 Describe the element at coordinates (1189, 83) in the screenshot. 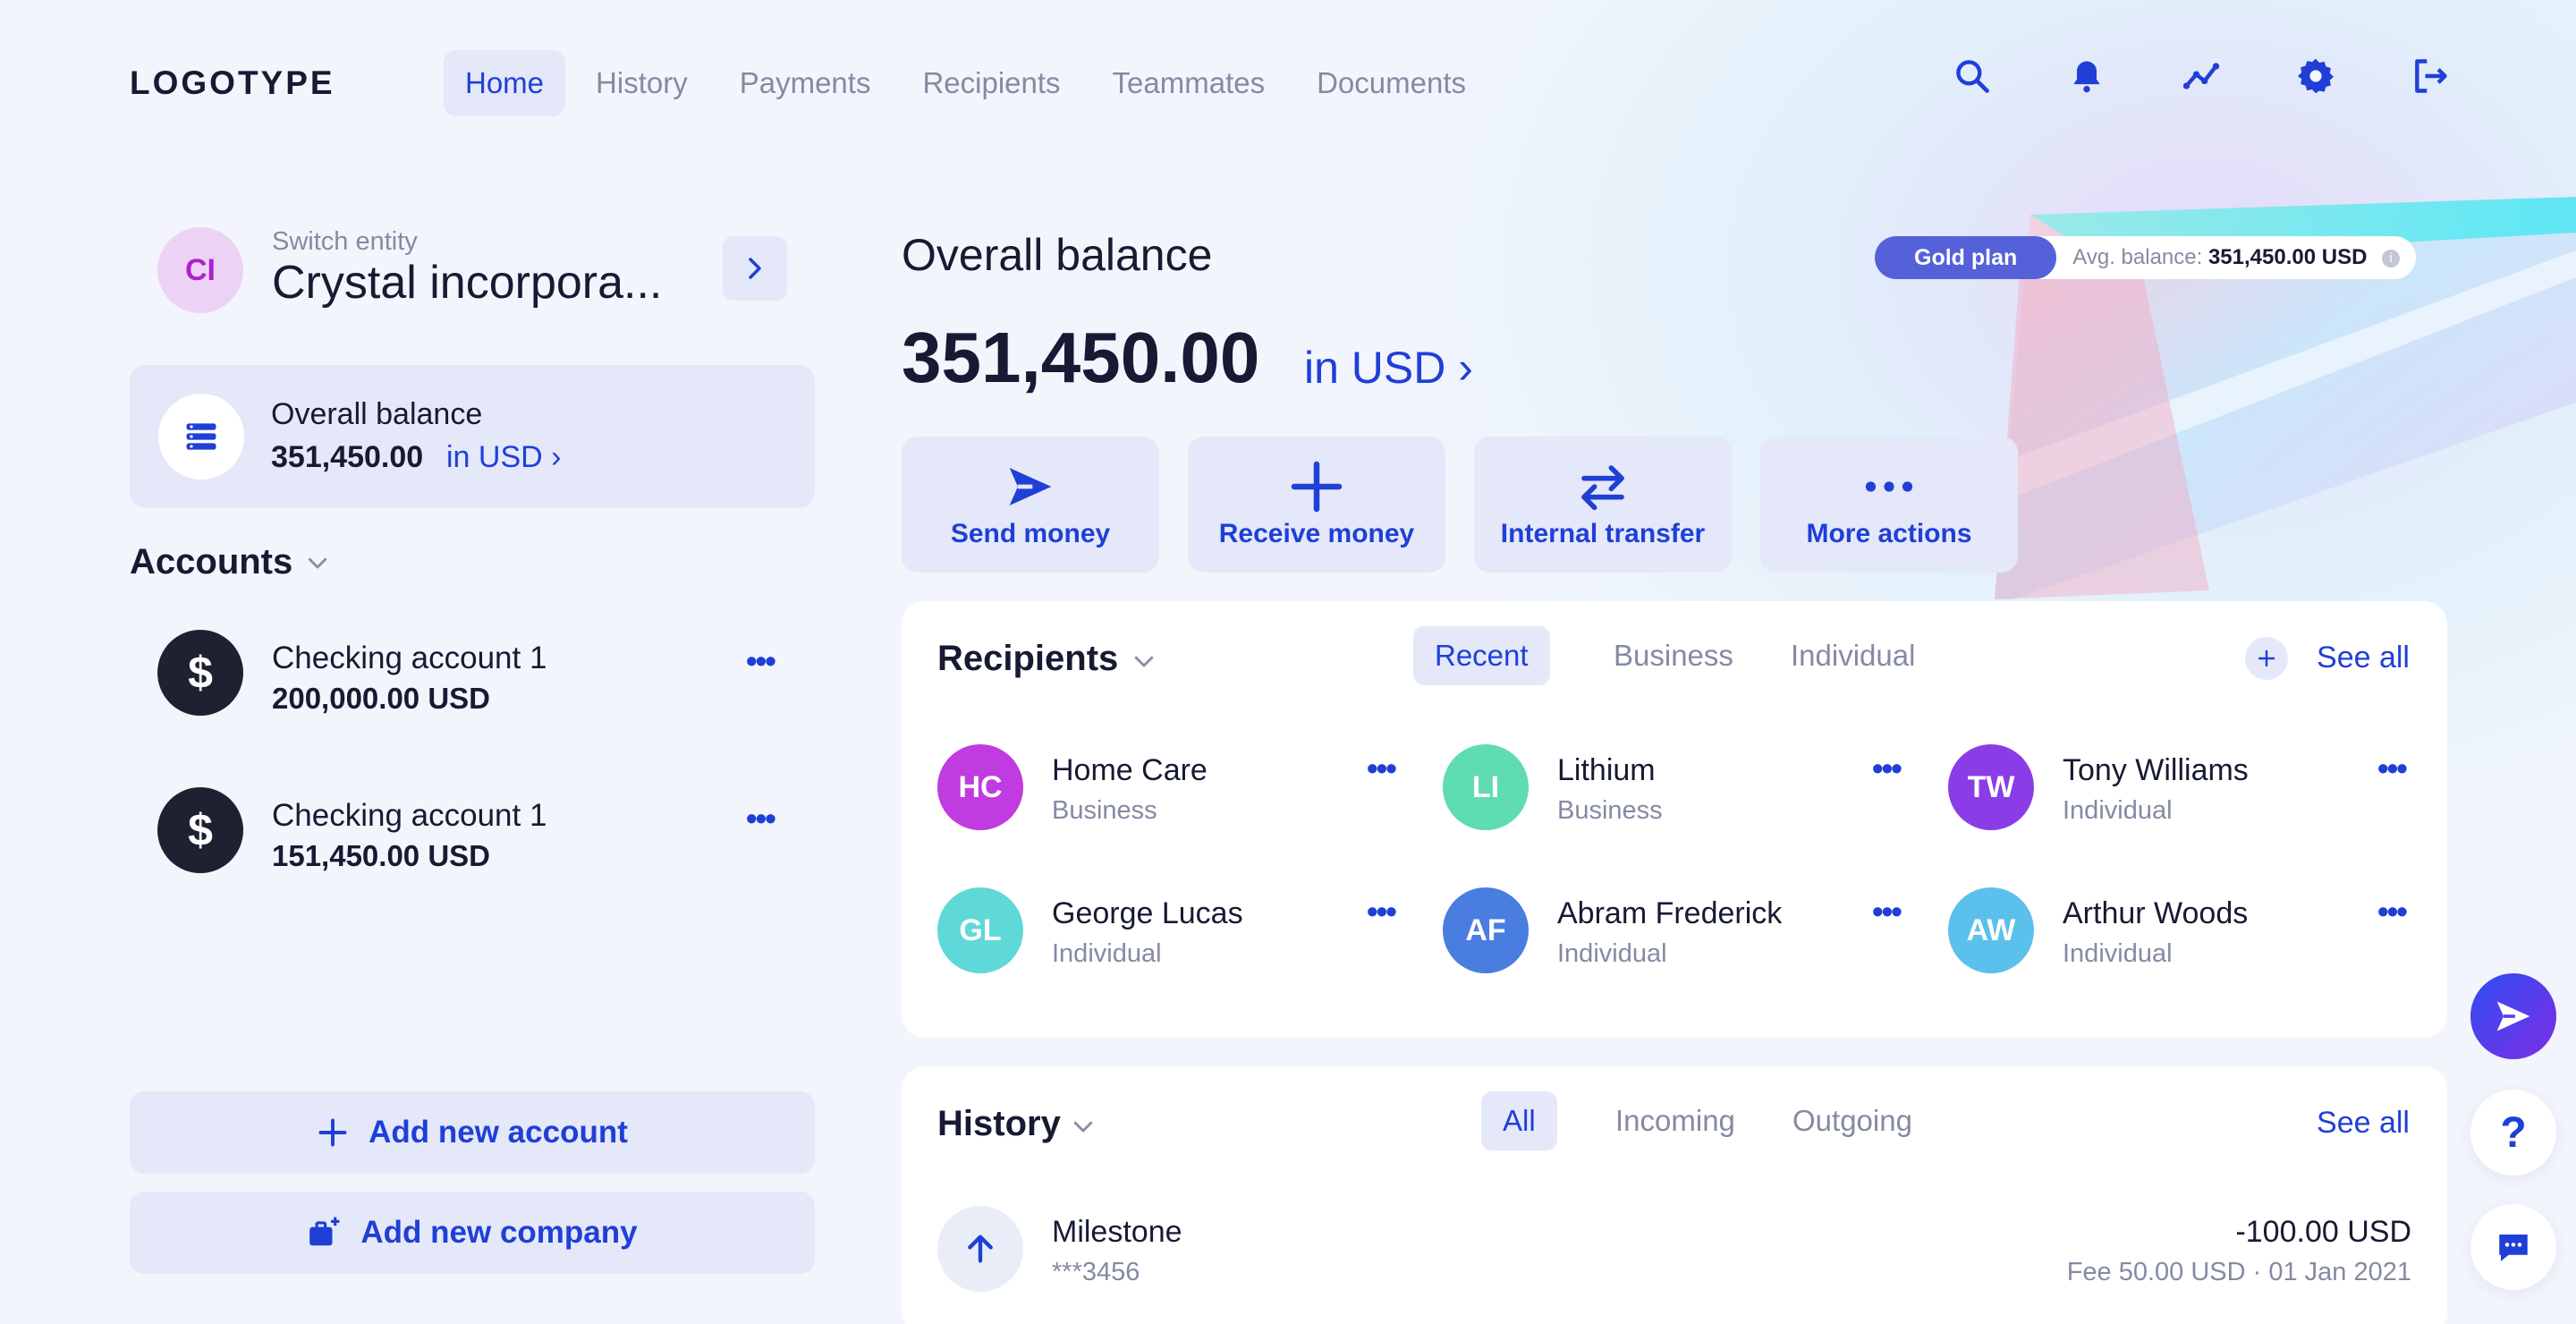

I see `nav-teammates: Teammates` at that location.